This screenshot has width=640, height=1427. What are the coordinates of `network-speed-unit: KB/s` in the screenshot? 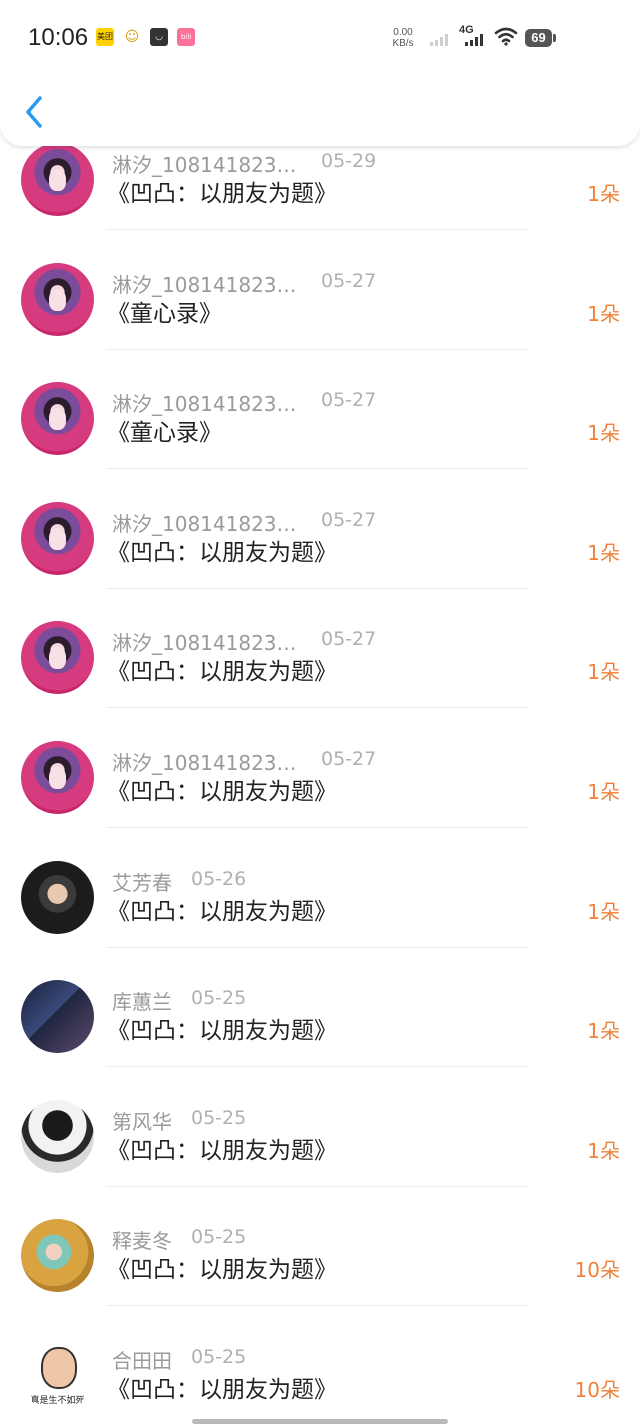 It's located at (403, 43).